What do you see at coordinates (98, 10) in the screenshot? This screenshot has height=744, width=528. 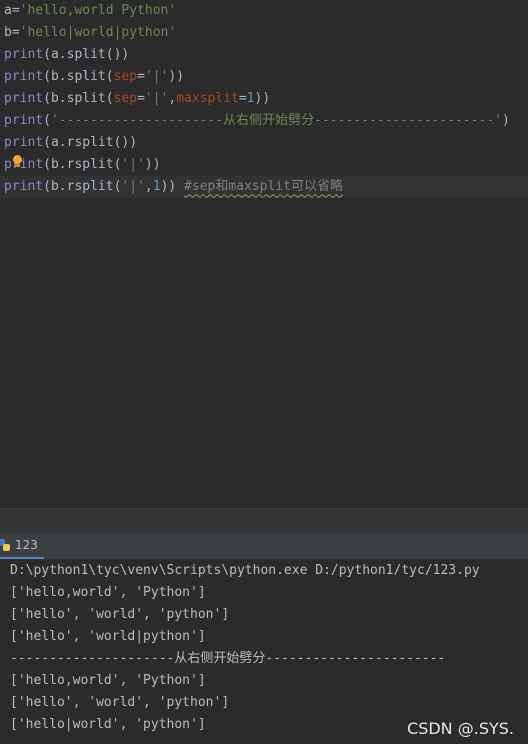 I see `string-literal: 'hello,world Python'` at bounding box center [98, 10].